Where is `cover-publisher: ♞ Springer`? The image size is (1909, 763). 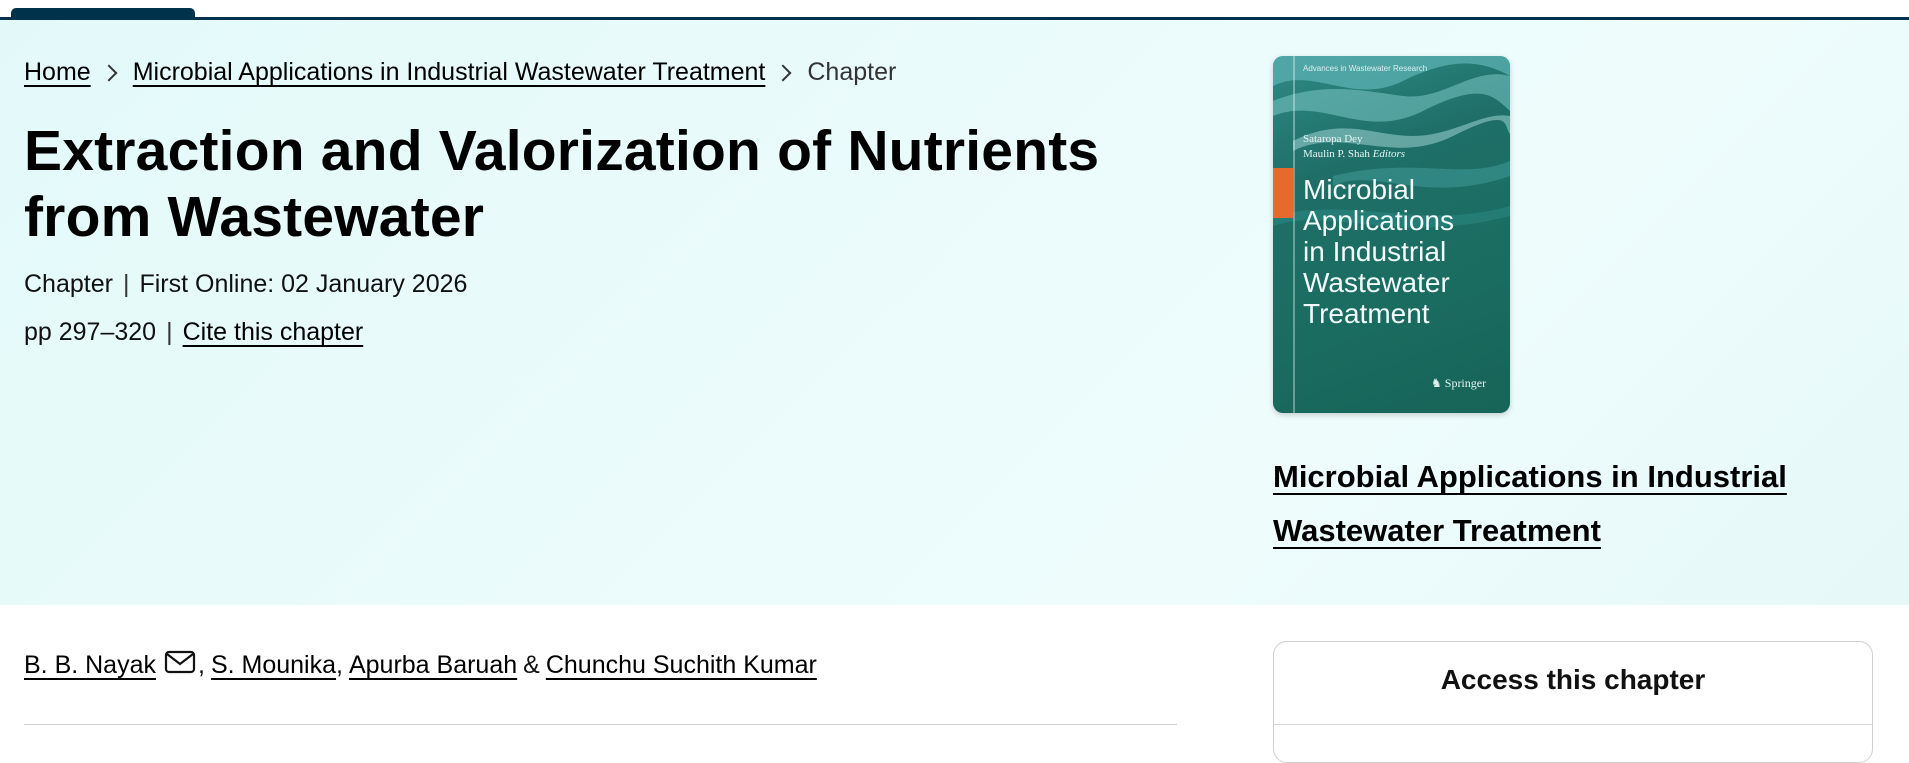
cover-publisher: ♞ Springer is located at coordinates (1458, 383).